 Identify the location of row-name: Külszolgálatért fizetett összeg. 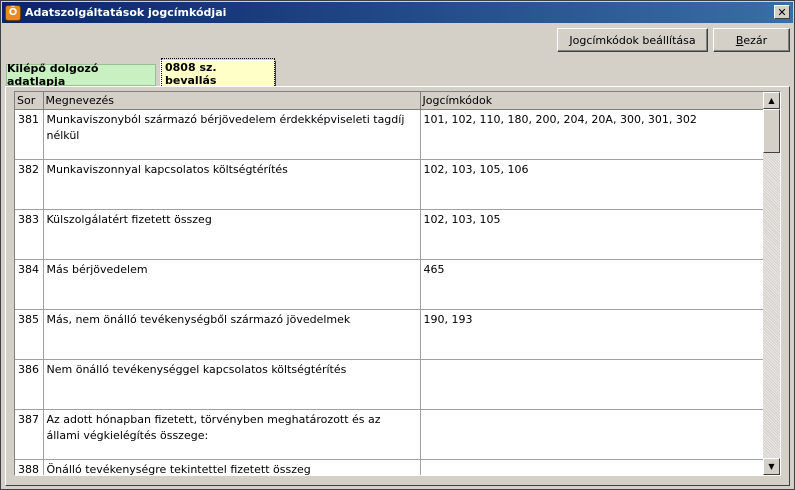
(232, 234).